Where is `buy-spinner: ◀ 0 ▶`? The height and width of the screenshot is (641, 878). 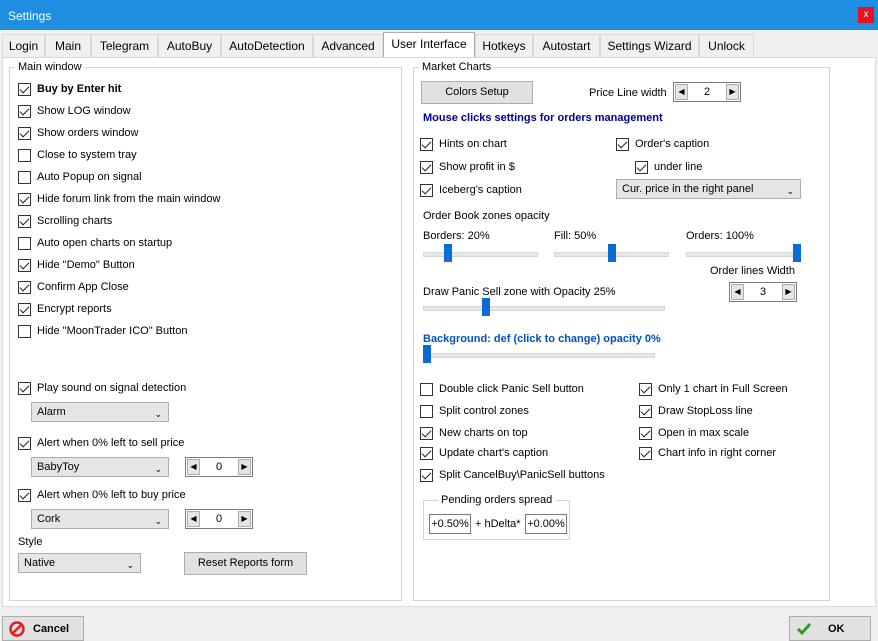 buy-spinner: ◀ 0 ▶ is located at coordinates (219, 519).